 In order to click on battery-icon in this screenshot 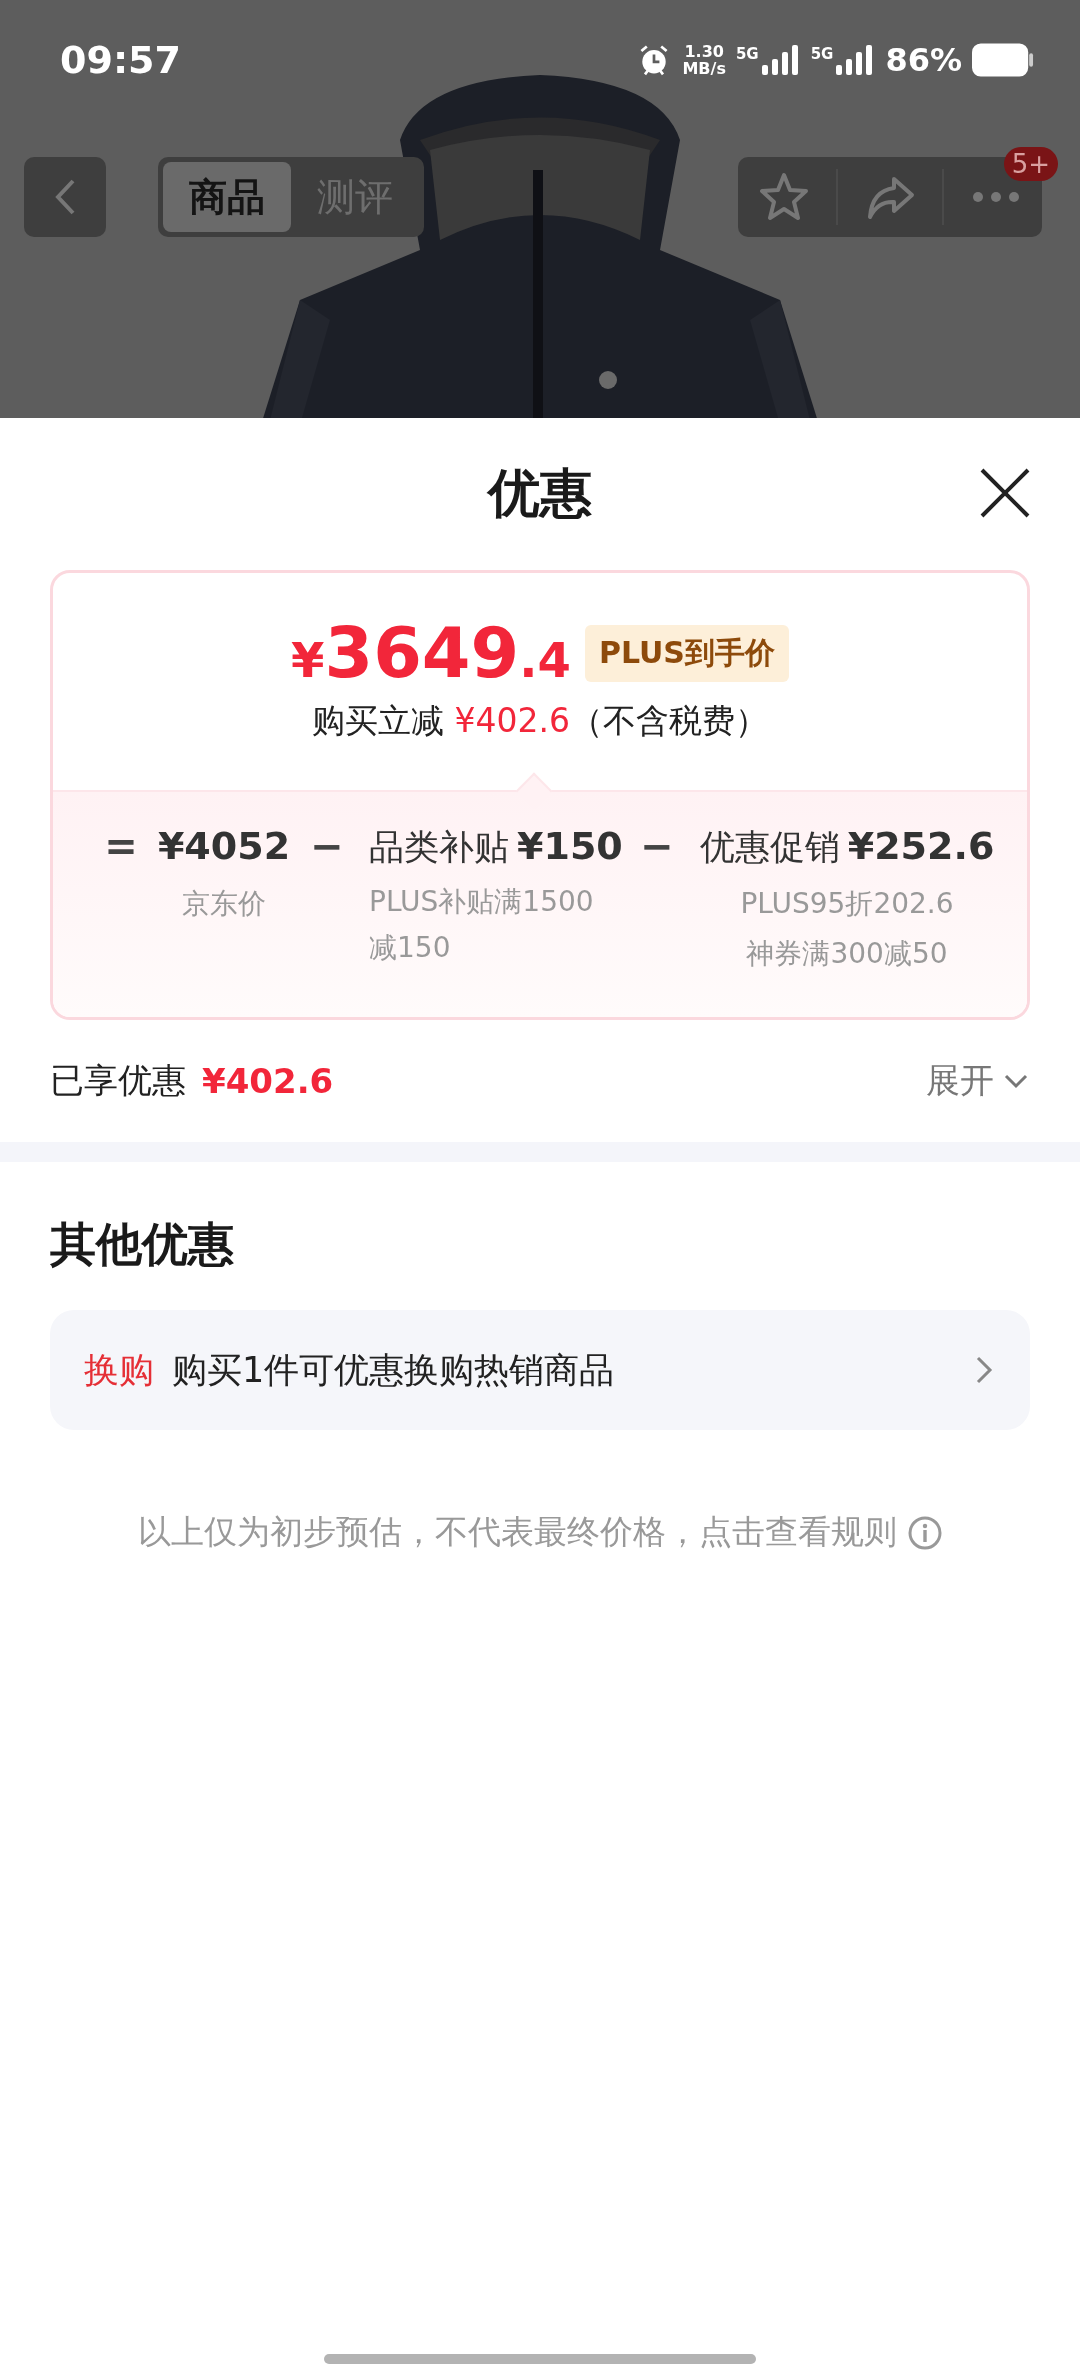, I will do `click(1003, 60)`.